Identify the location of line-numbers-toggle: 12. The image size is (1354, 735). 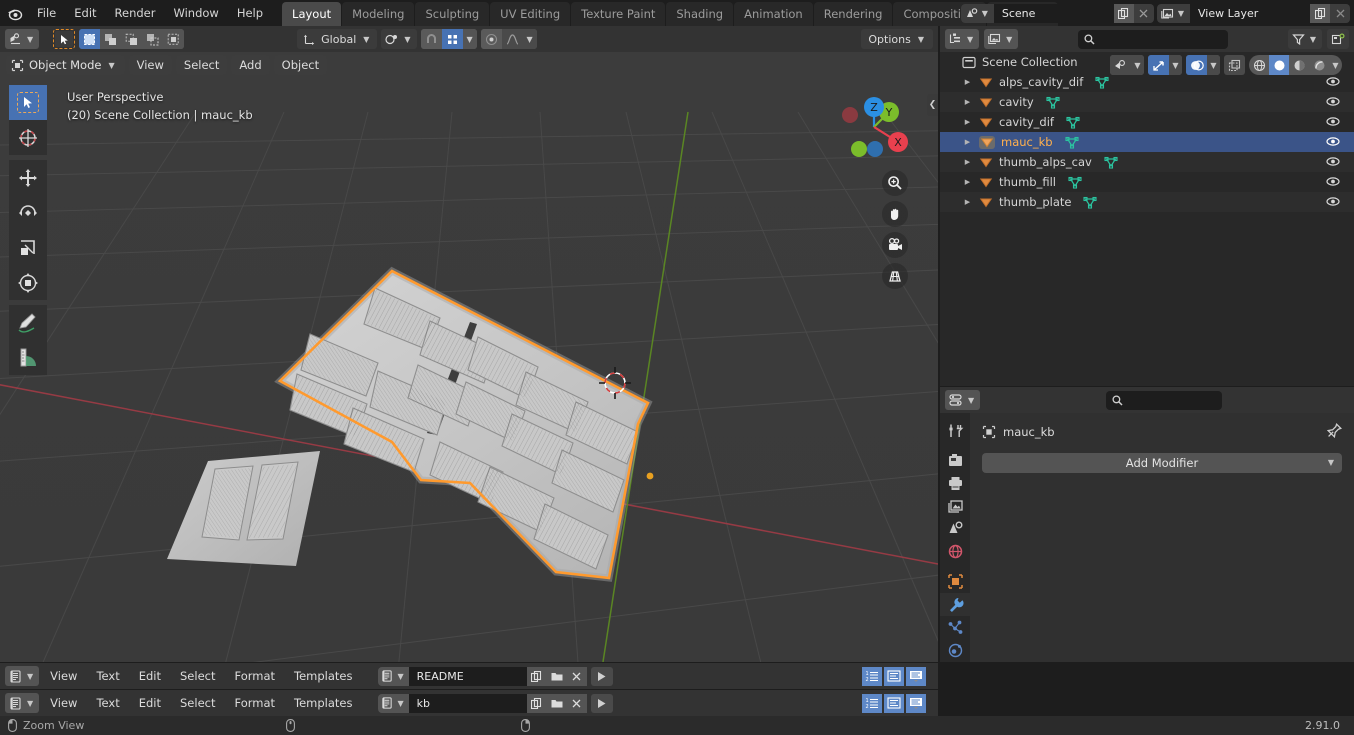
(872, 676).